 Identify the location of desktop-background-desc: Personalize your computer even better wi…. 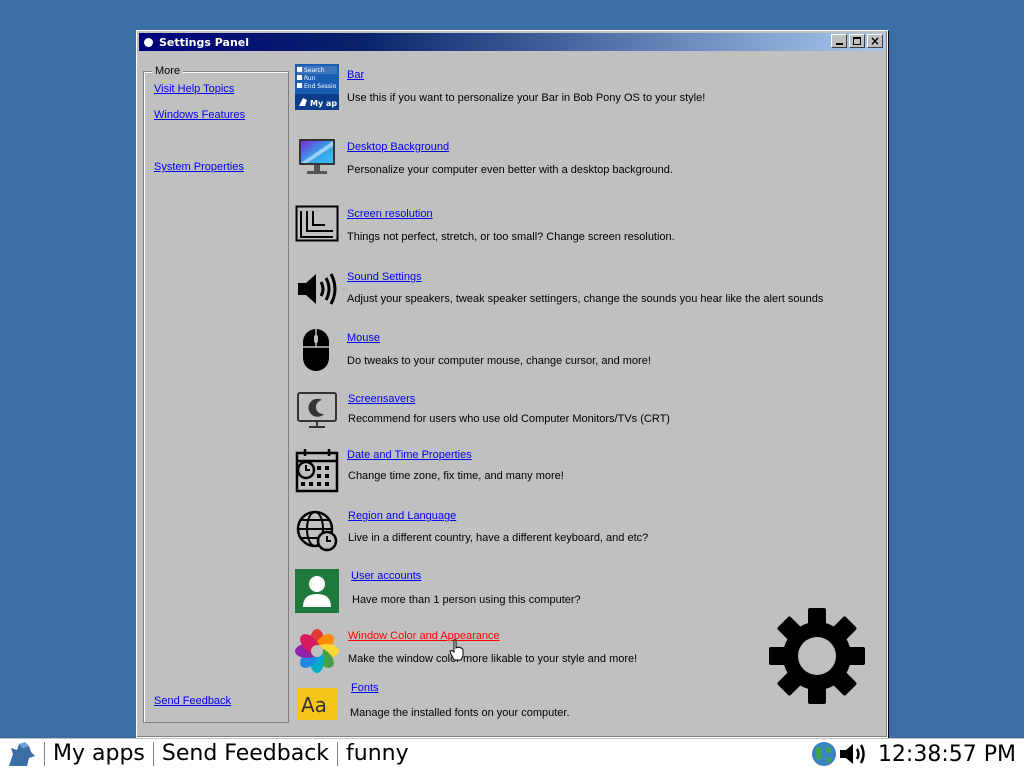
(510, 170).